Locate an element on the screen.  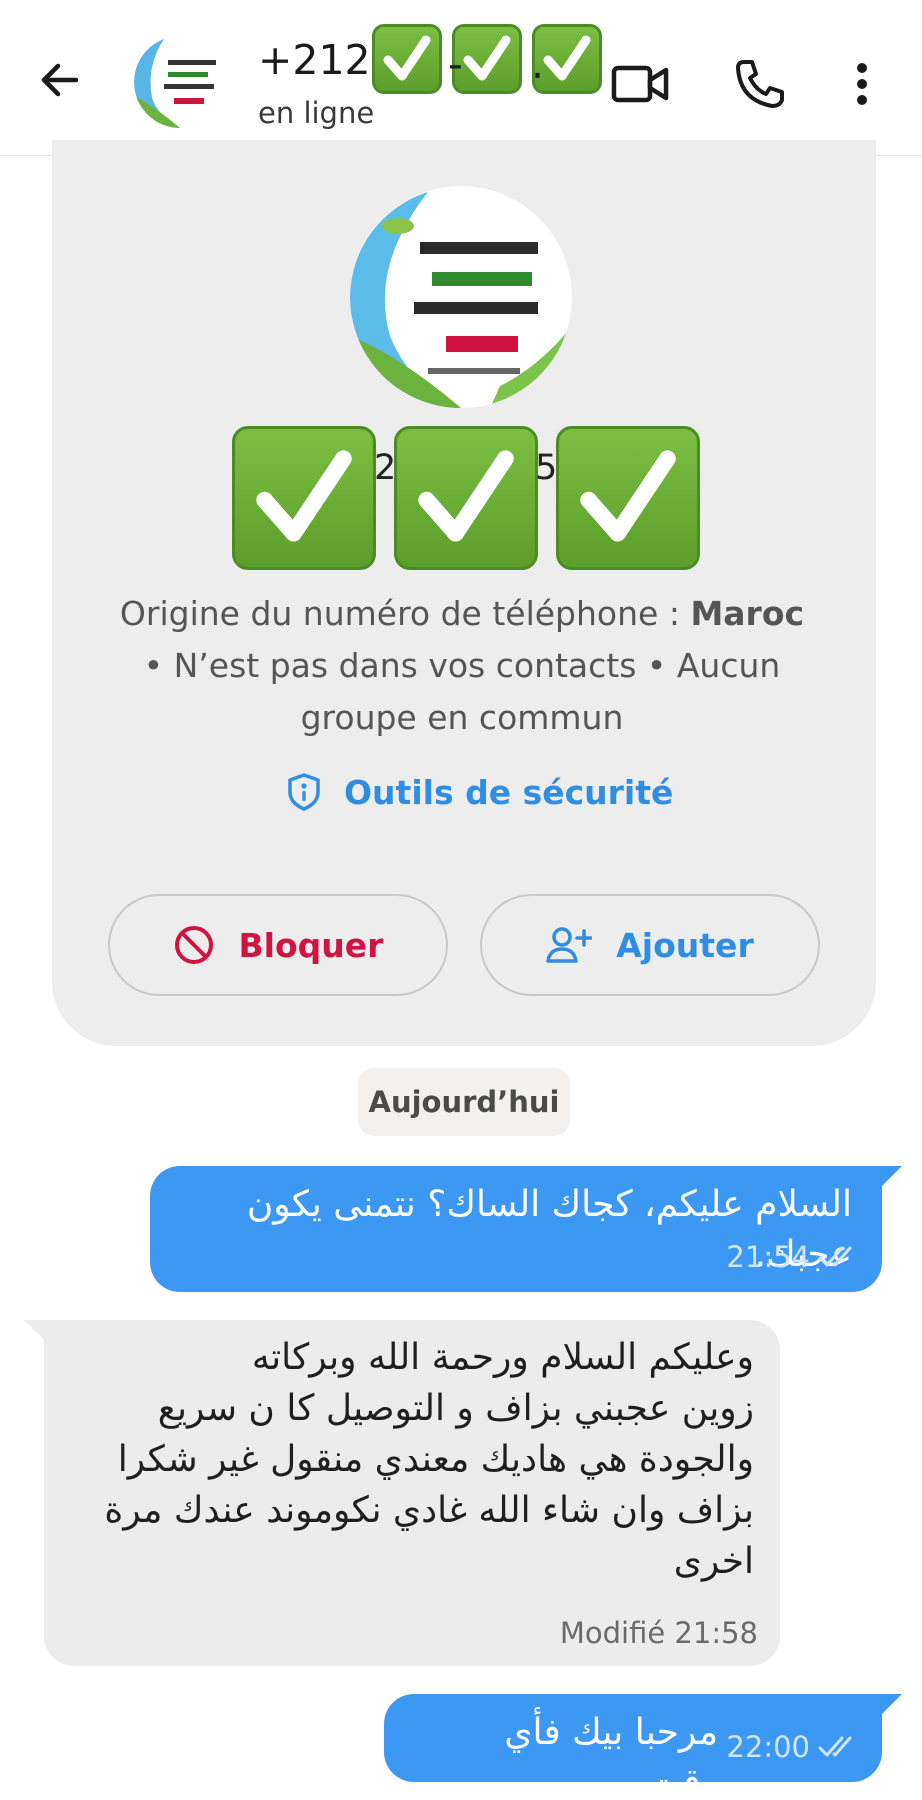
chat-header: +212 ( - . en ligne is located at coordinates (461, 78).